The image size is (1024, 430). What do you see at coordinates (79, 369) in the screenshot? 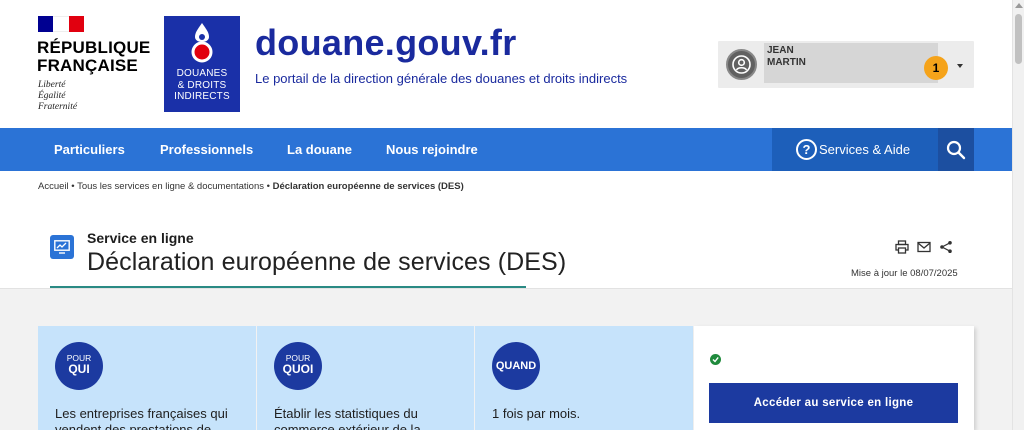
I see `badge-large-label: QUI` at bounding box center [79, 369].